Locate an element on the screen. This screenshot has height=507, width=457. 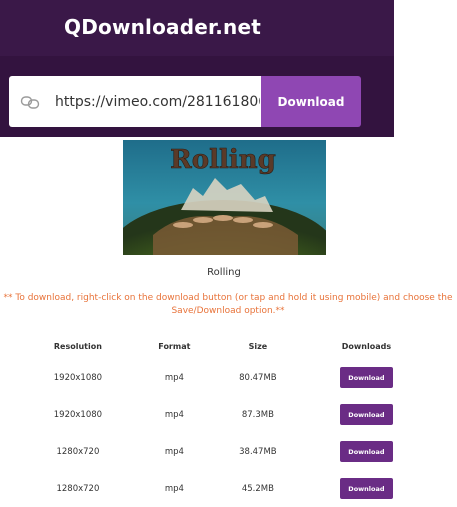
cell-size: 80.47MB is located at coordinates (258, 377).